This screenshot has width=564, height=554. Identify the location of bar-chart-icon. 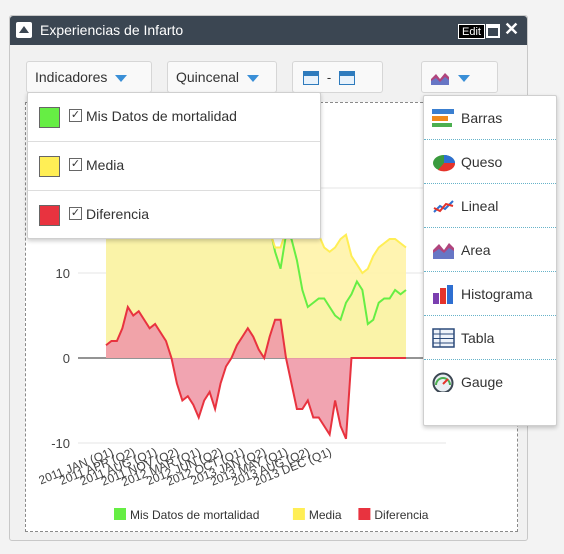
(443, 118).